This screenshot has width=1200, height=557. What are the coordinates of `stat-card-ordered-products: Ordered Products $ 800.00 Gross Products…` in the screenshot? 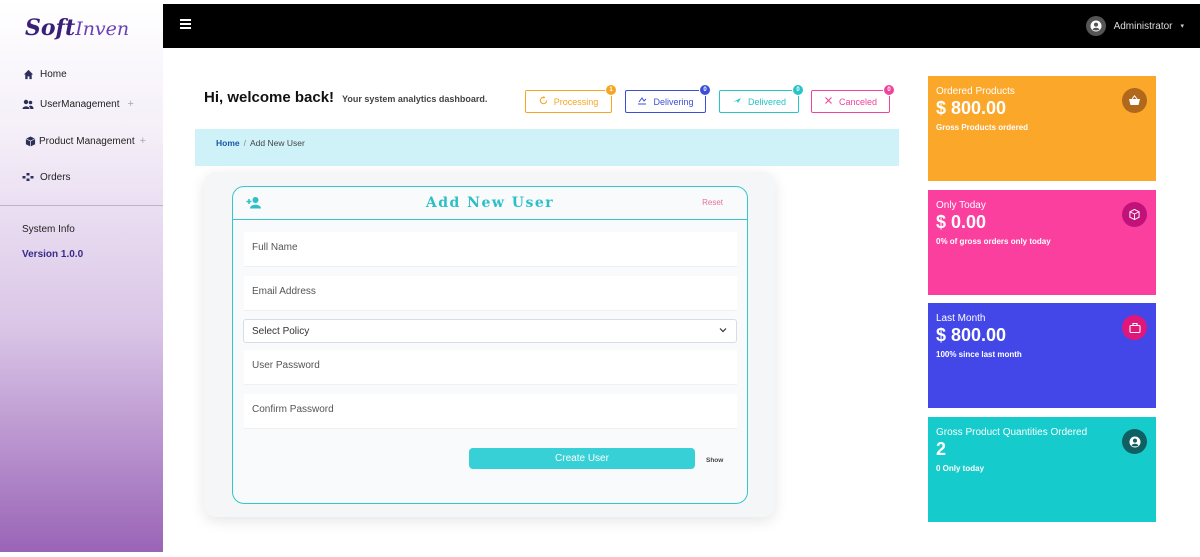 It's located at (1042, 128).